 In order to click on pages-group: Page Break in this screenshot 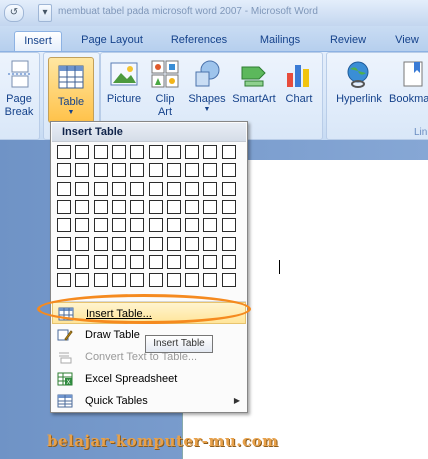, I will do `click(20, 96)`.